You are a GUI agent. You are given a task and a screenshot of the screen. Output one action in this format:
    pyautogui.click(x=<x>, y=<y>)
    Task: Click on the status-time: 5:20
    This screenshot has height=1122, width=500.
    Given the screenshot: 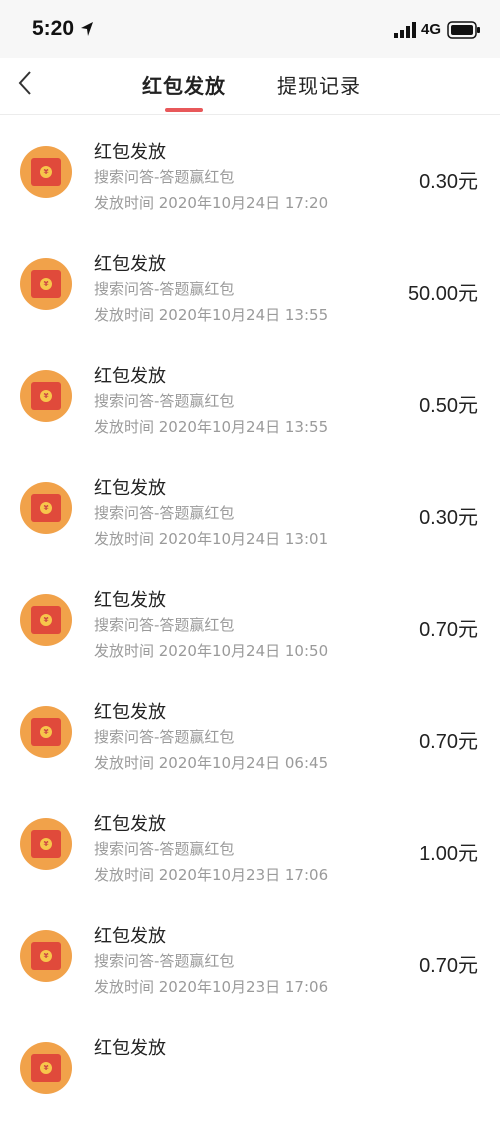 What is the action you would take?
    pyautogui.click(x=53, y=28)
    